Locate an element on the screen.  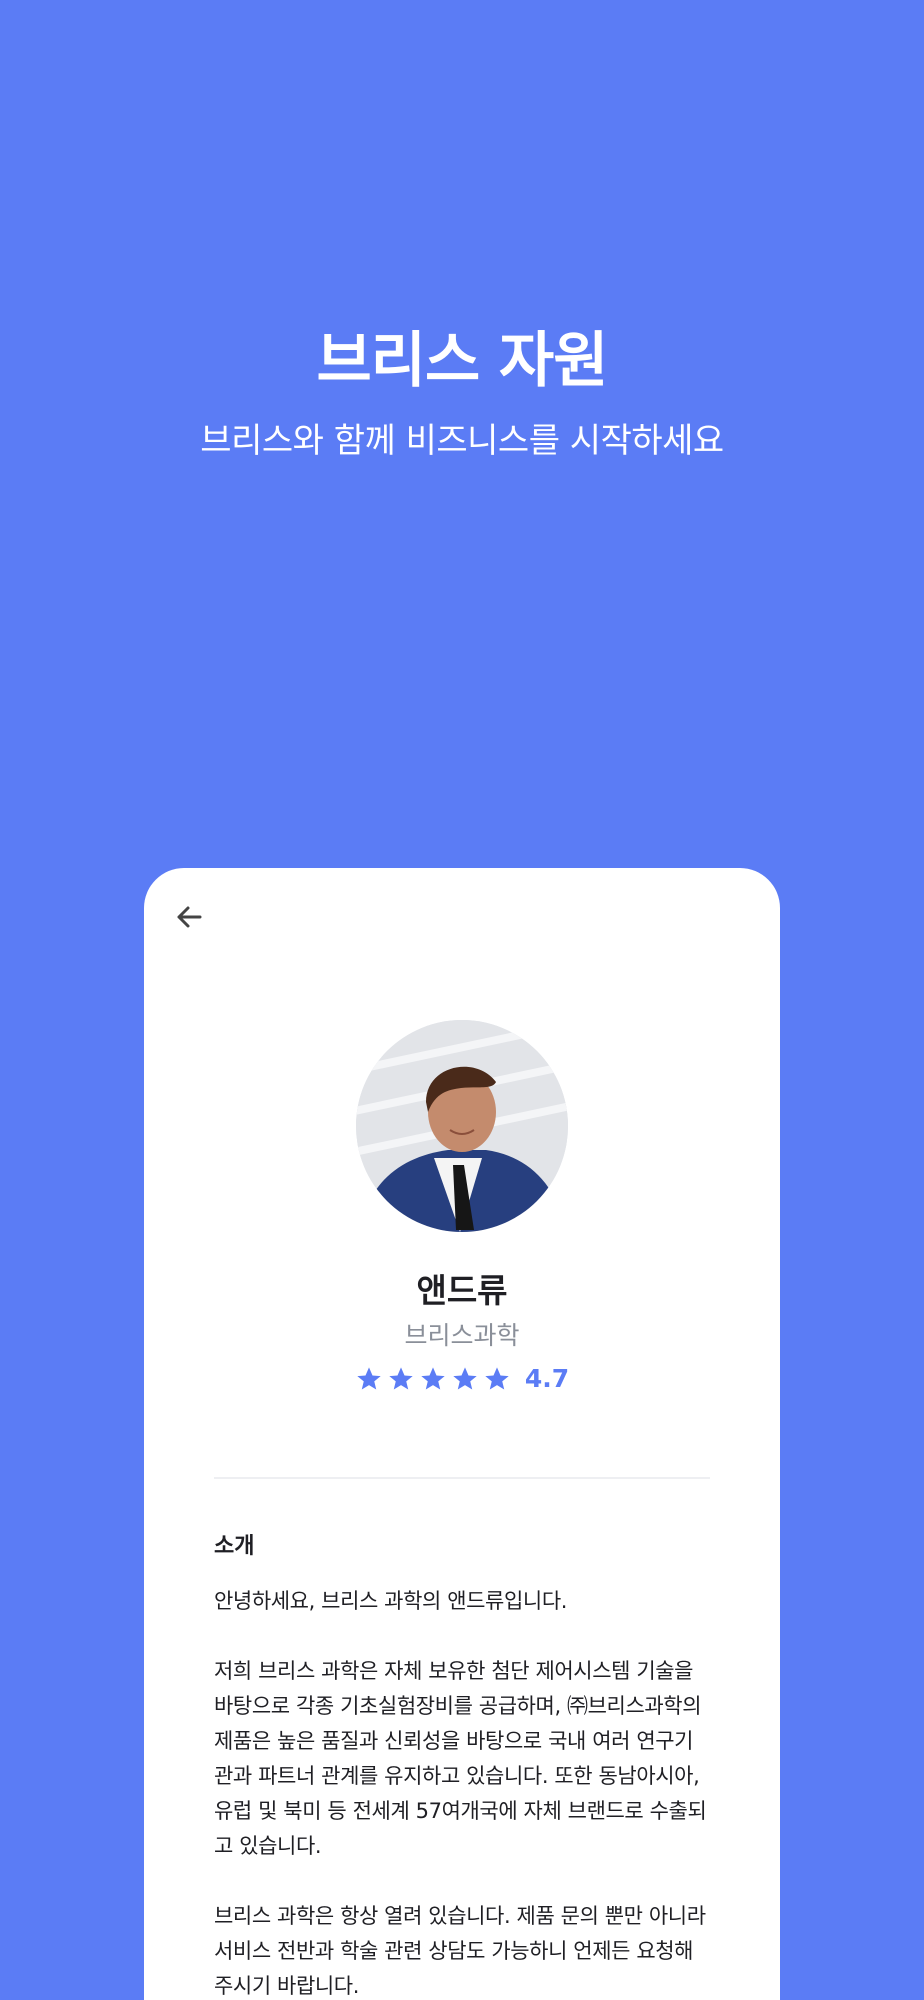
rating-value: 4.7 is located at coordinates (547, 1378).